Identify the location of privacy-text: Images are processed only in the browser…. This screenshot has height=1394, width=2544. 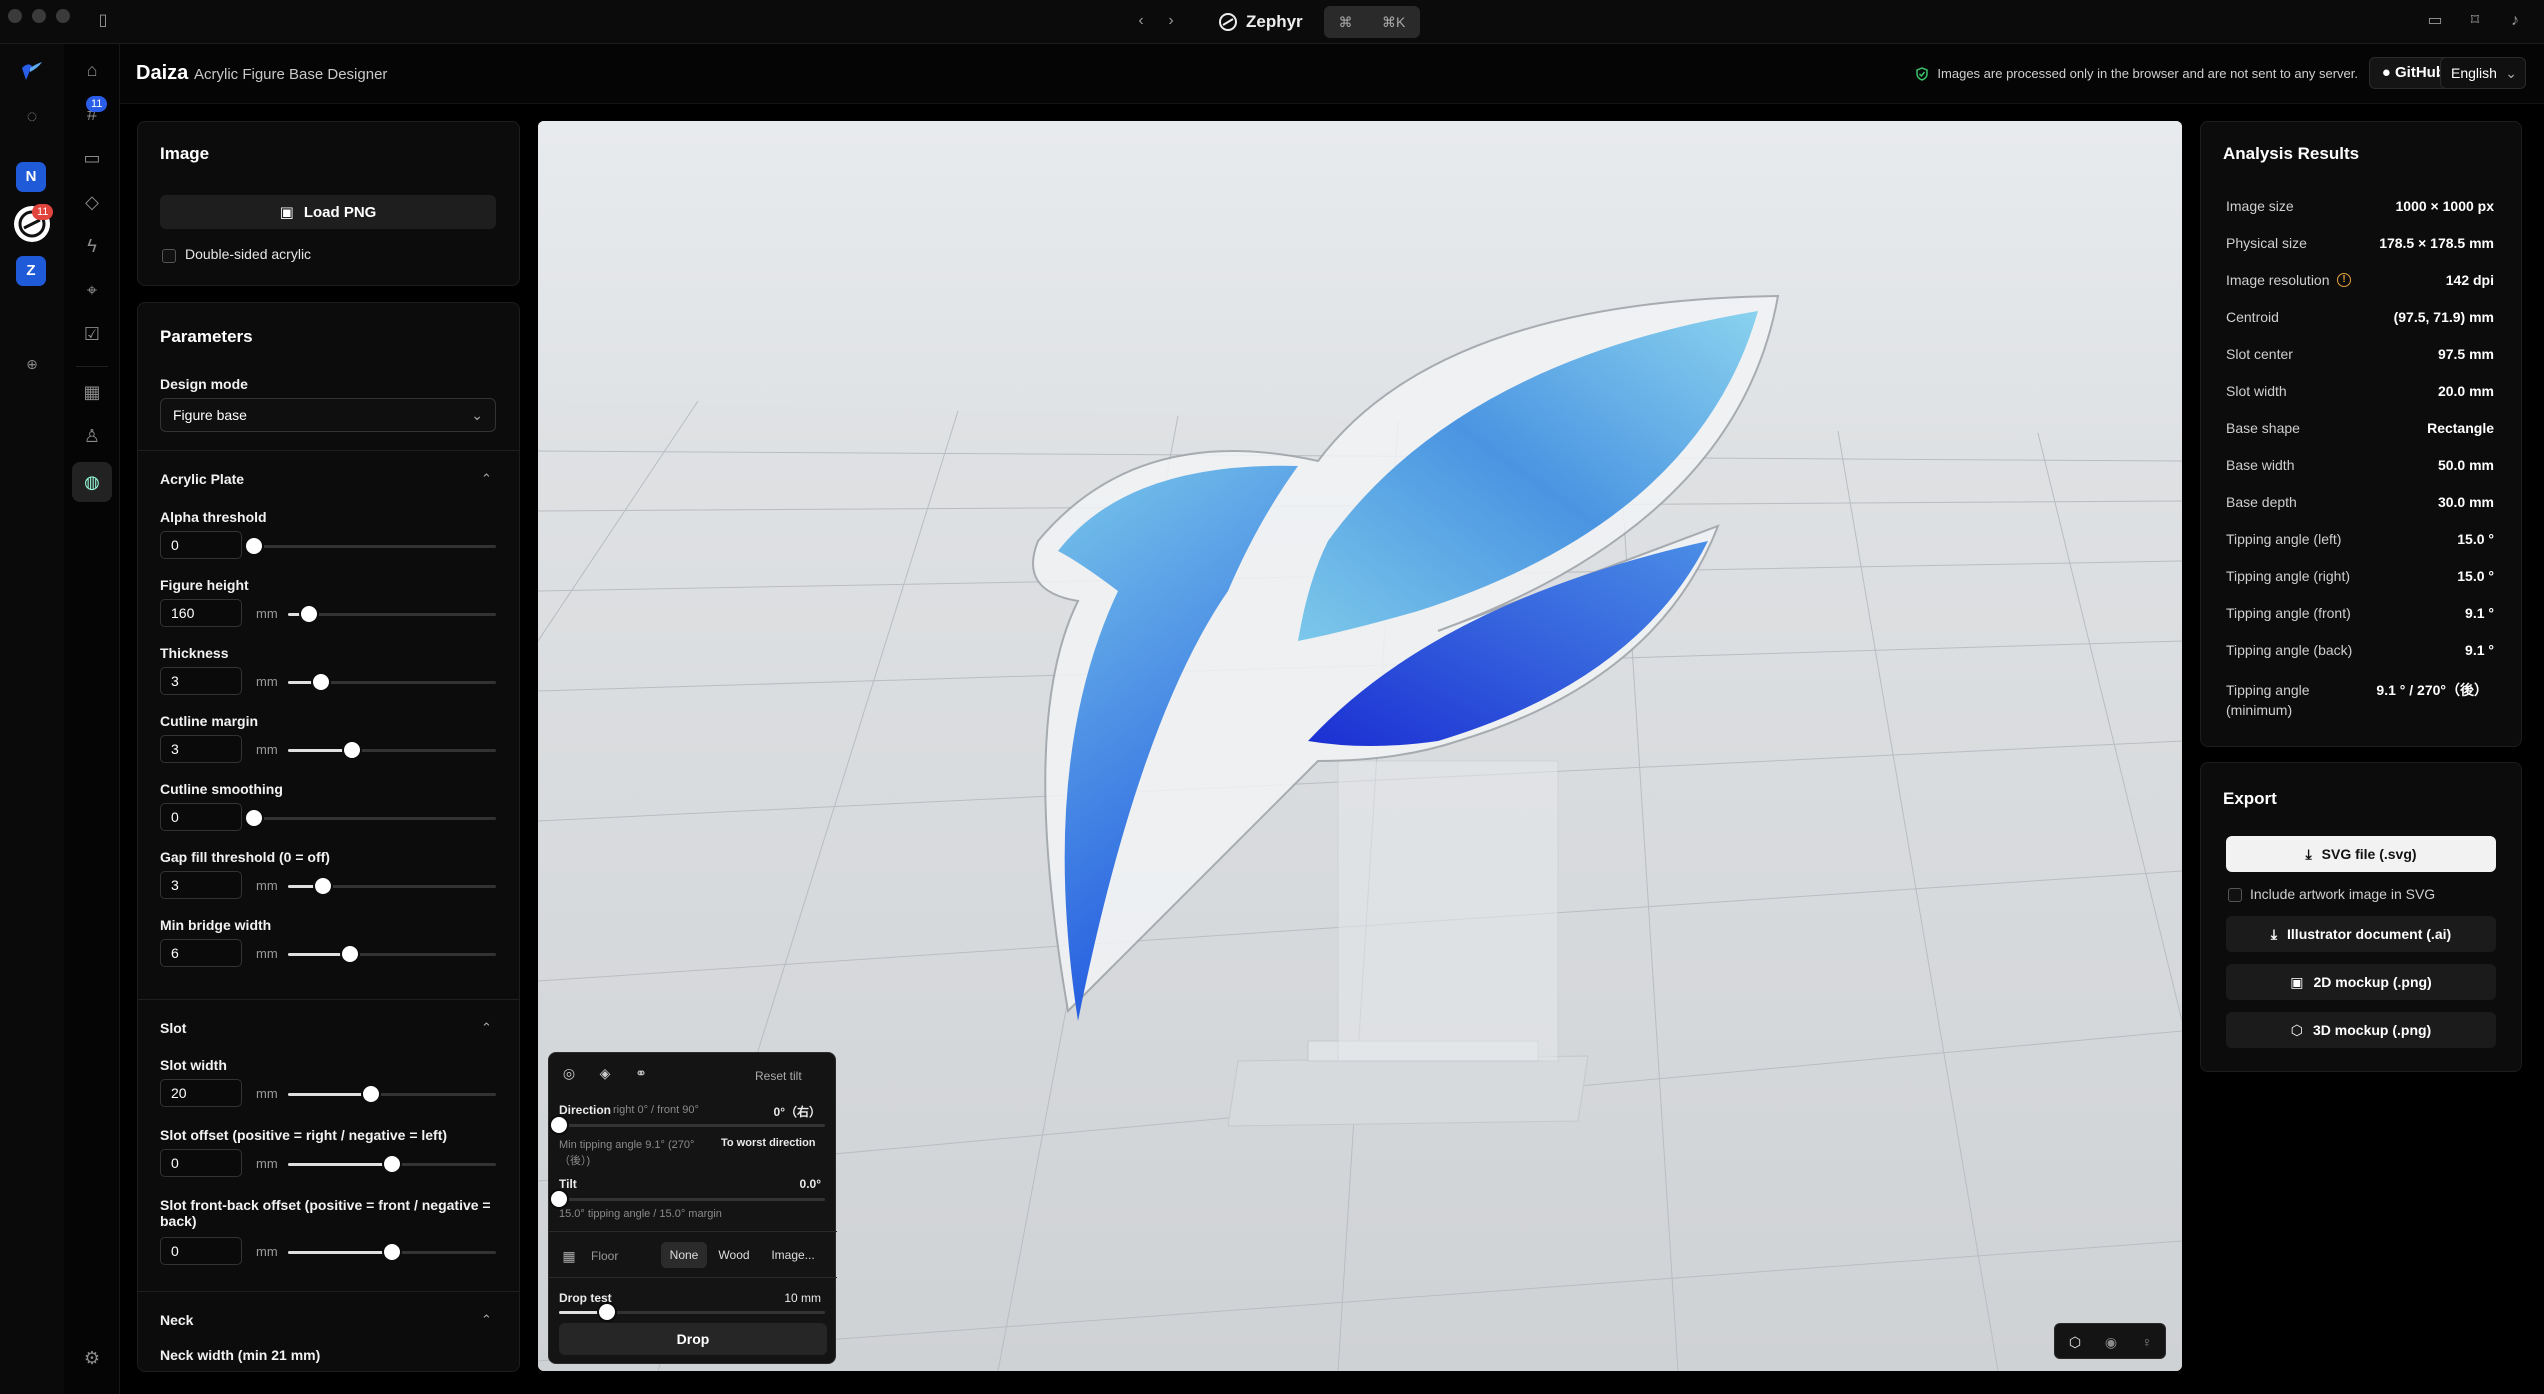
(2147, 73).